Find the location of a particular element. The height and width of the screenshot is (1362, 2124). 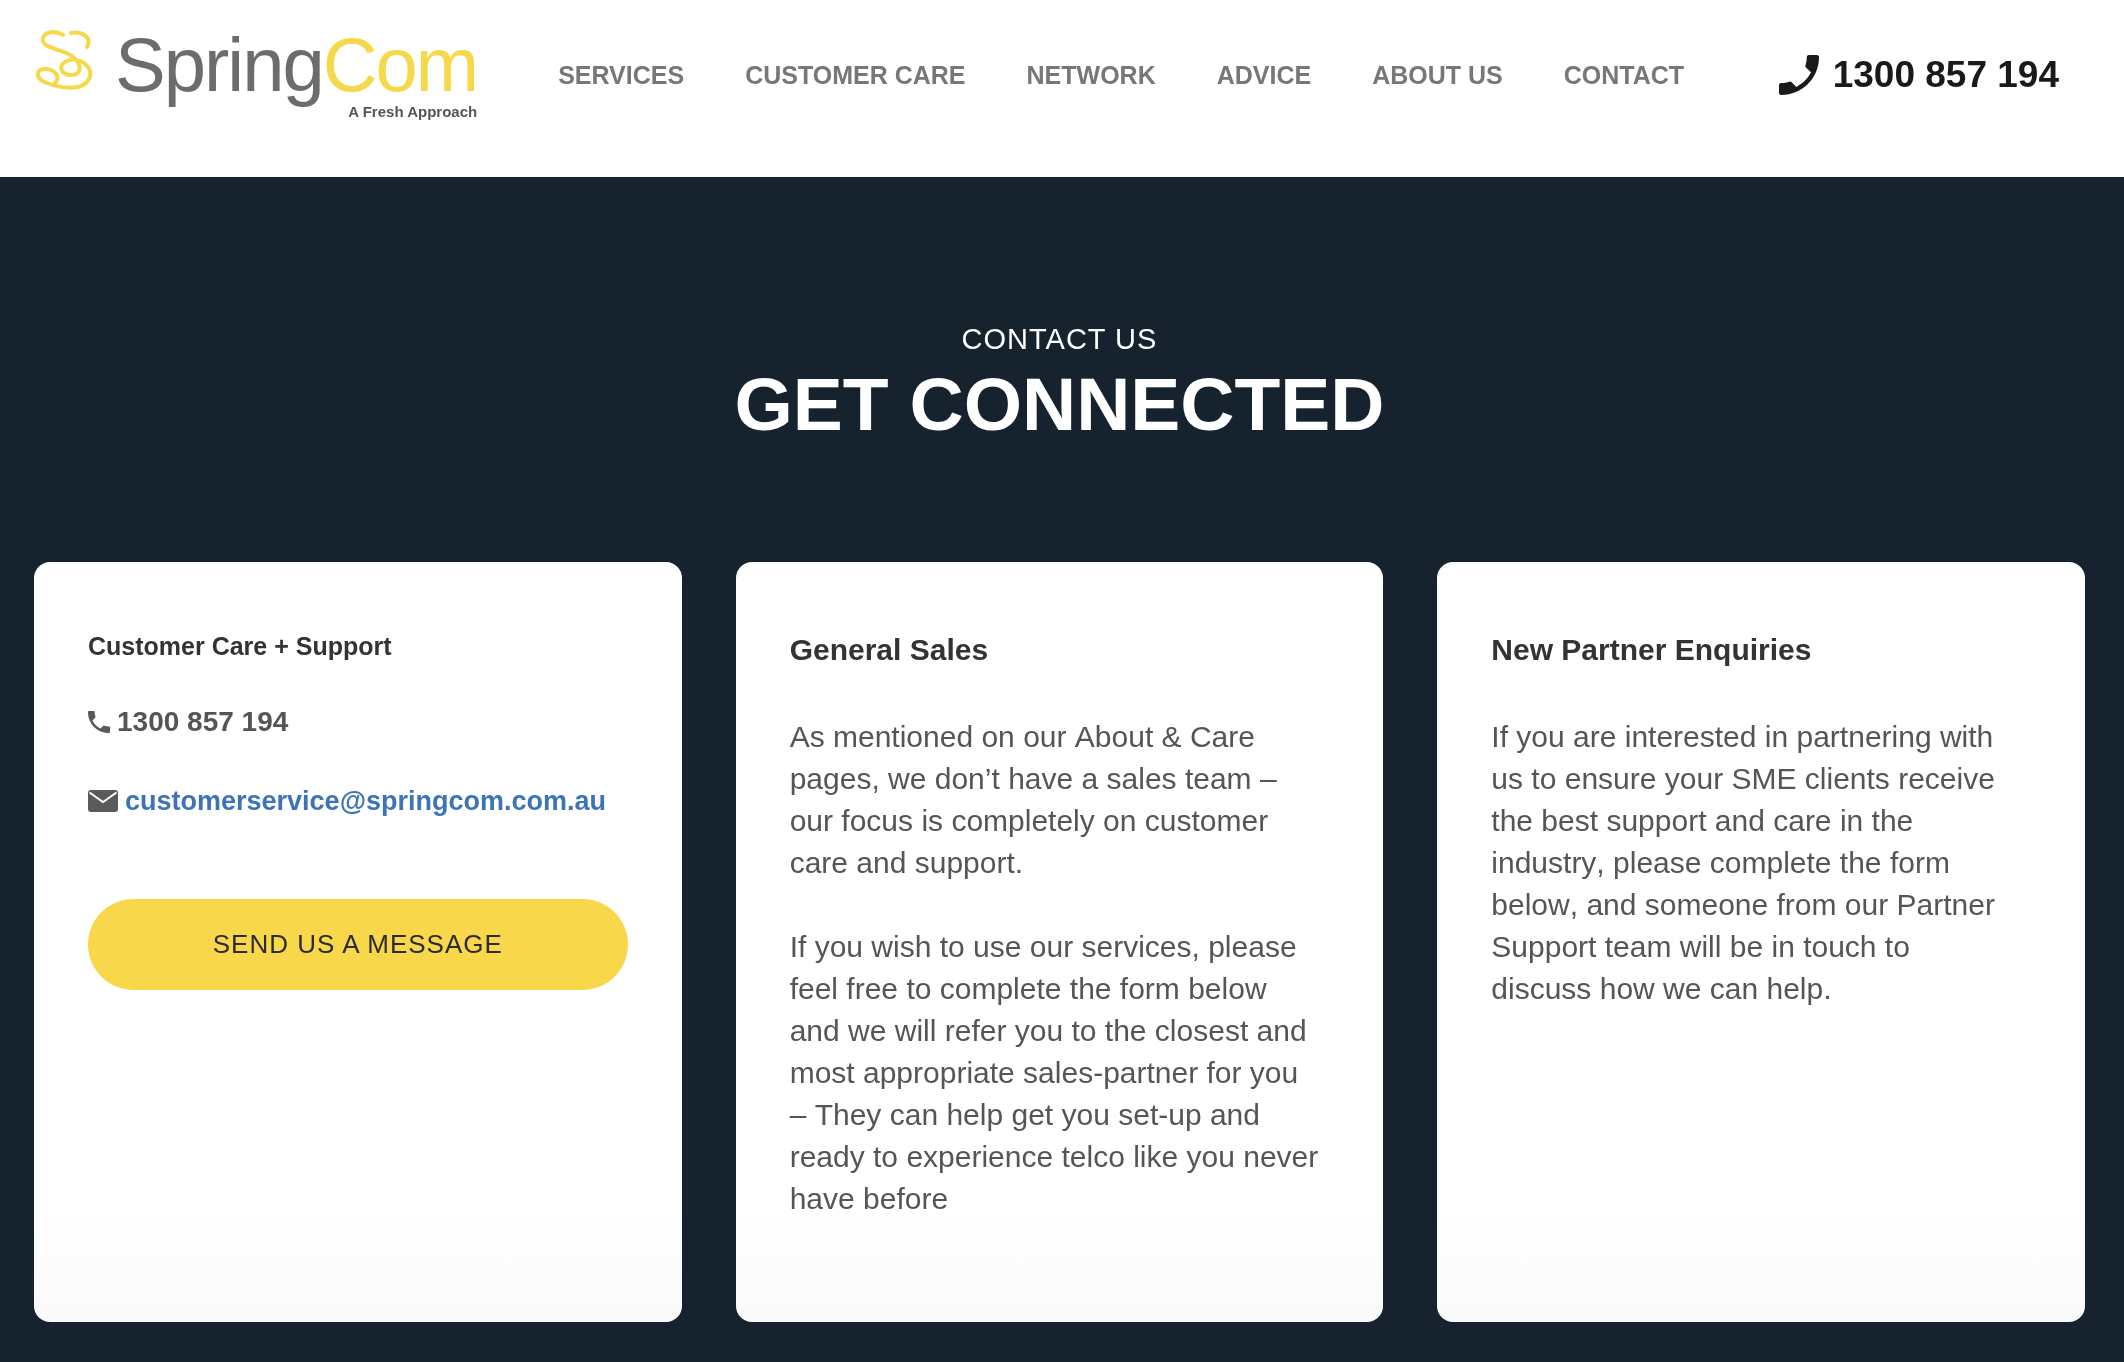

section-eyebrow: CONTACT US is located at coordinates (1059, 339).